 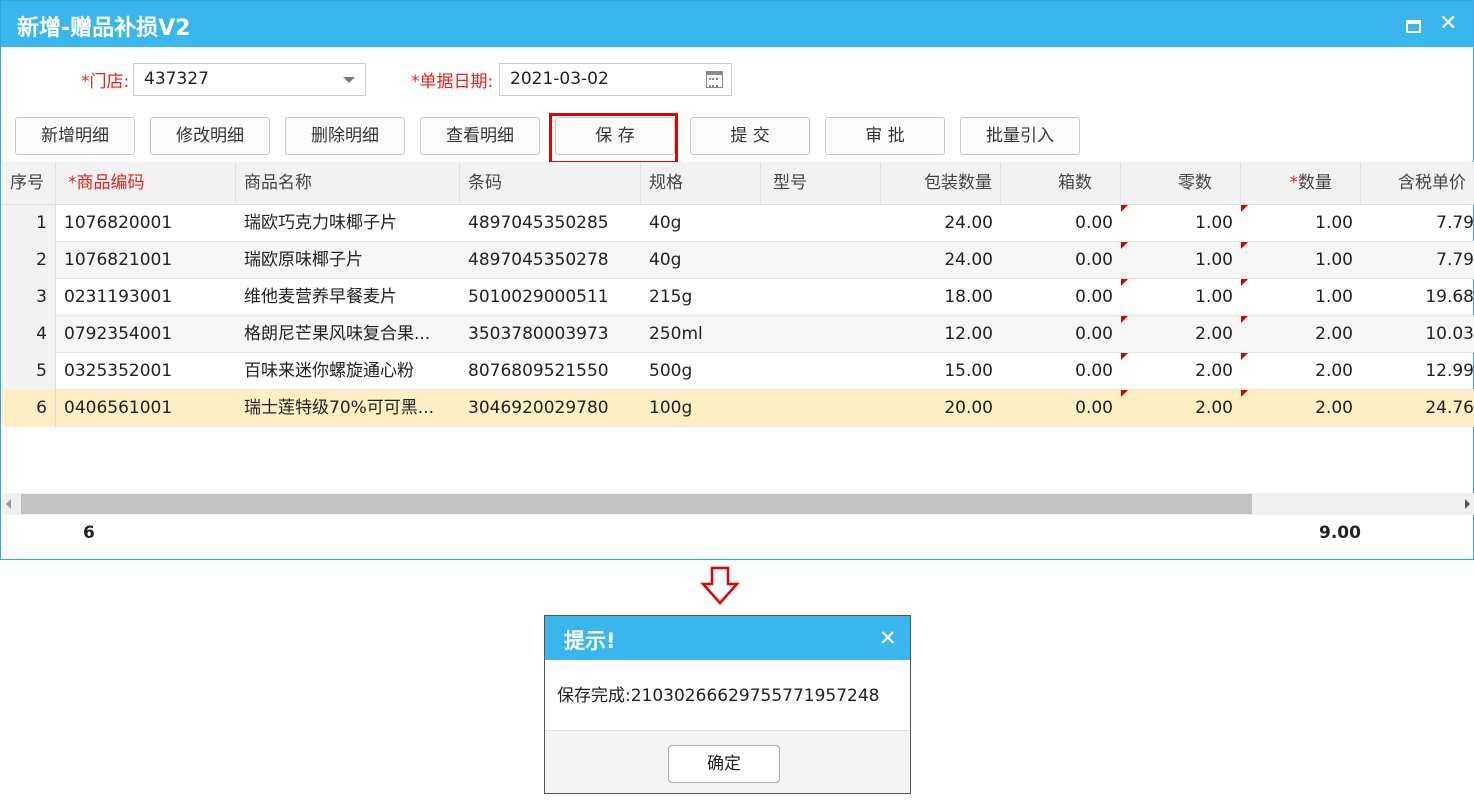 What do you see at coordinates (720, 585) in the screenshot?
I see `arrow-down-icon` at bounding box center [720, 585].